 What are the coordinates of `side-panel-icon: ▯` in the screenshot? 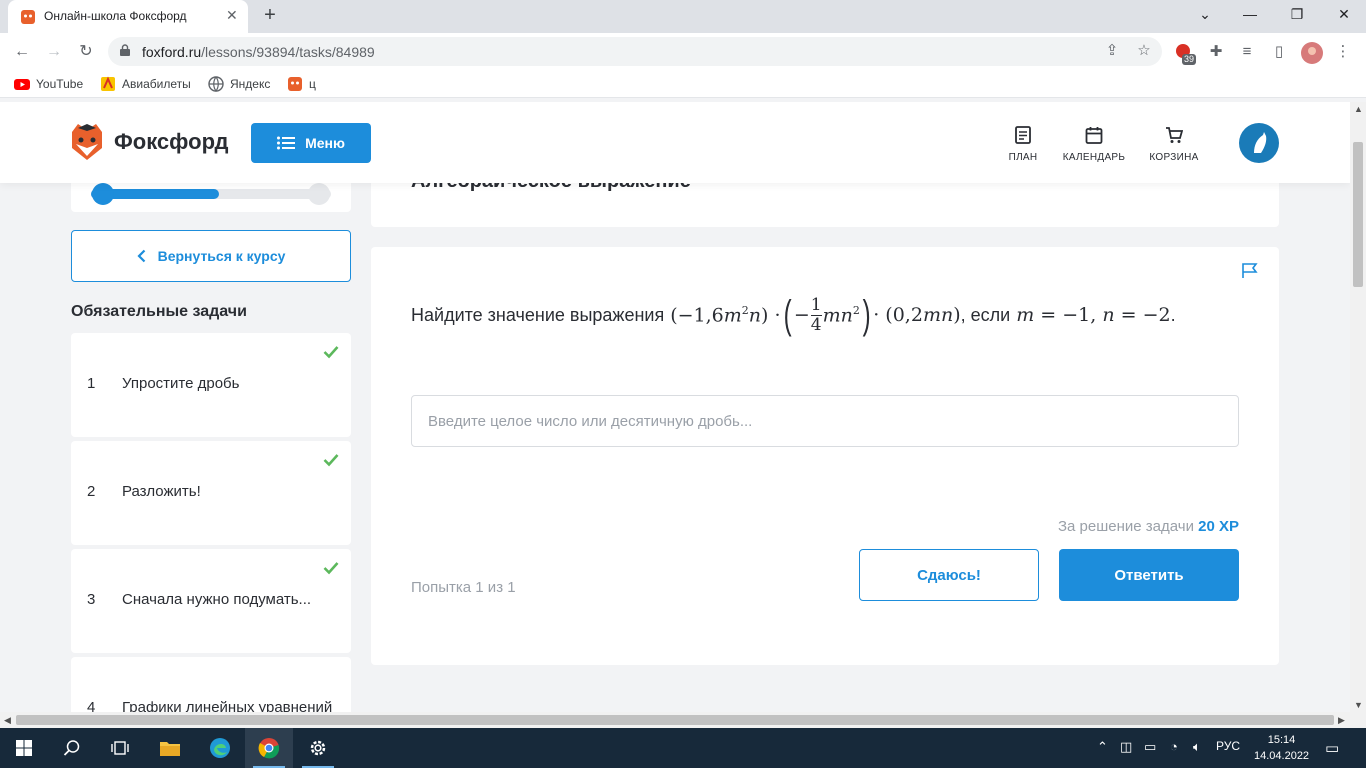 It's located at (1279, 52).